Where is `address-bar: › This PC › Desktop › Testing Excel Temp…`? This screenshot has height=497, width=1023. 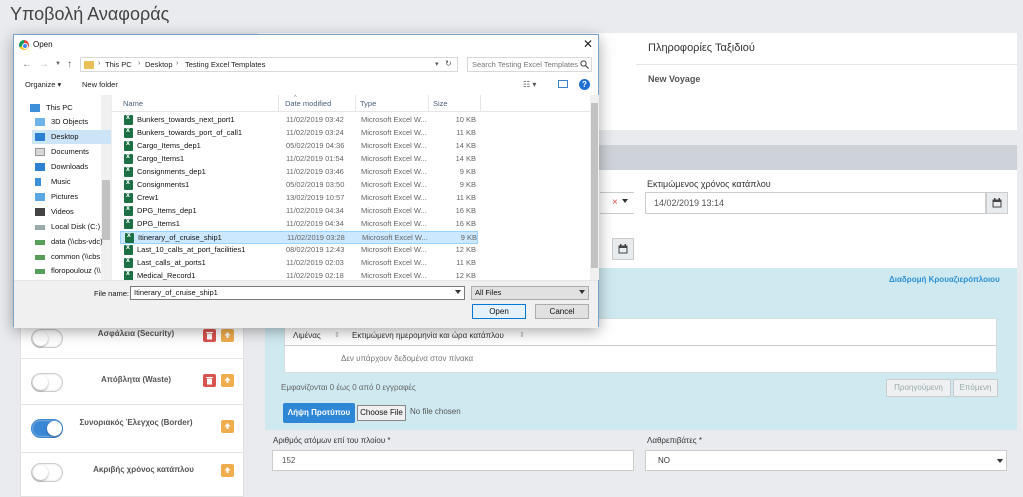
address-bar: › This PC › Desktop › Testing Excel Temp… is located at coordinates (269, 64).